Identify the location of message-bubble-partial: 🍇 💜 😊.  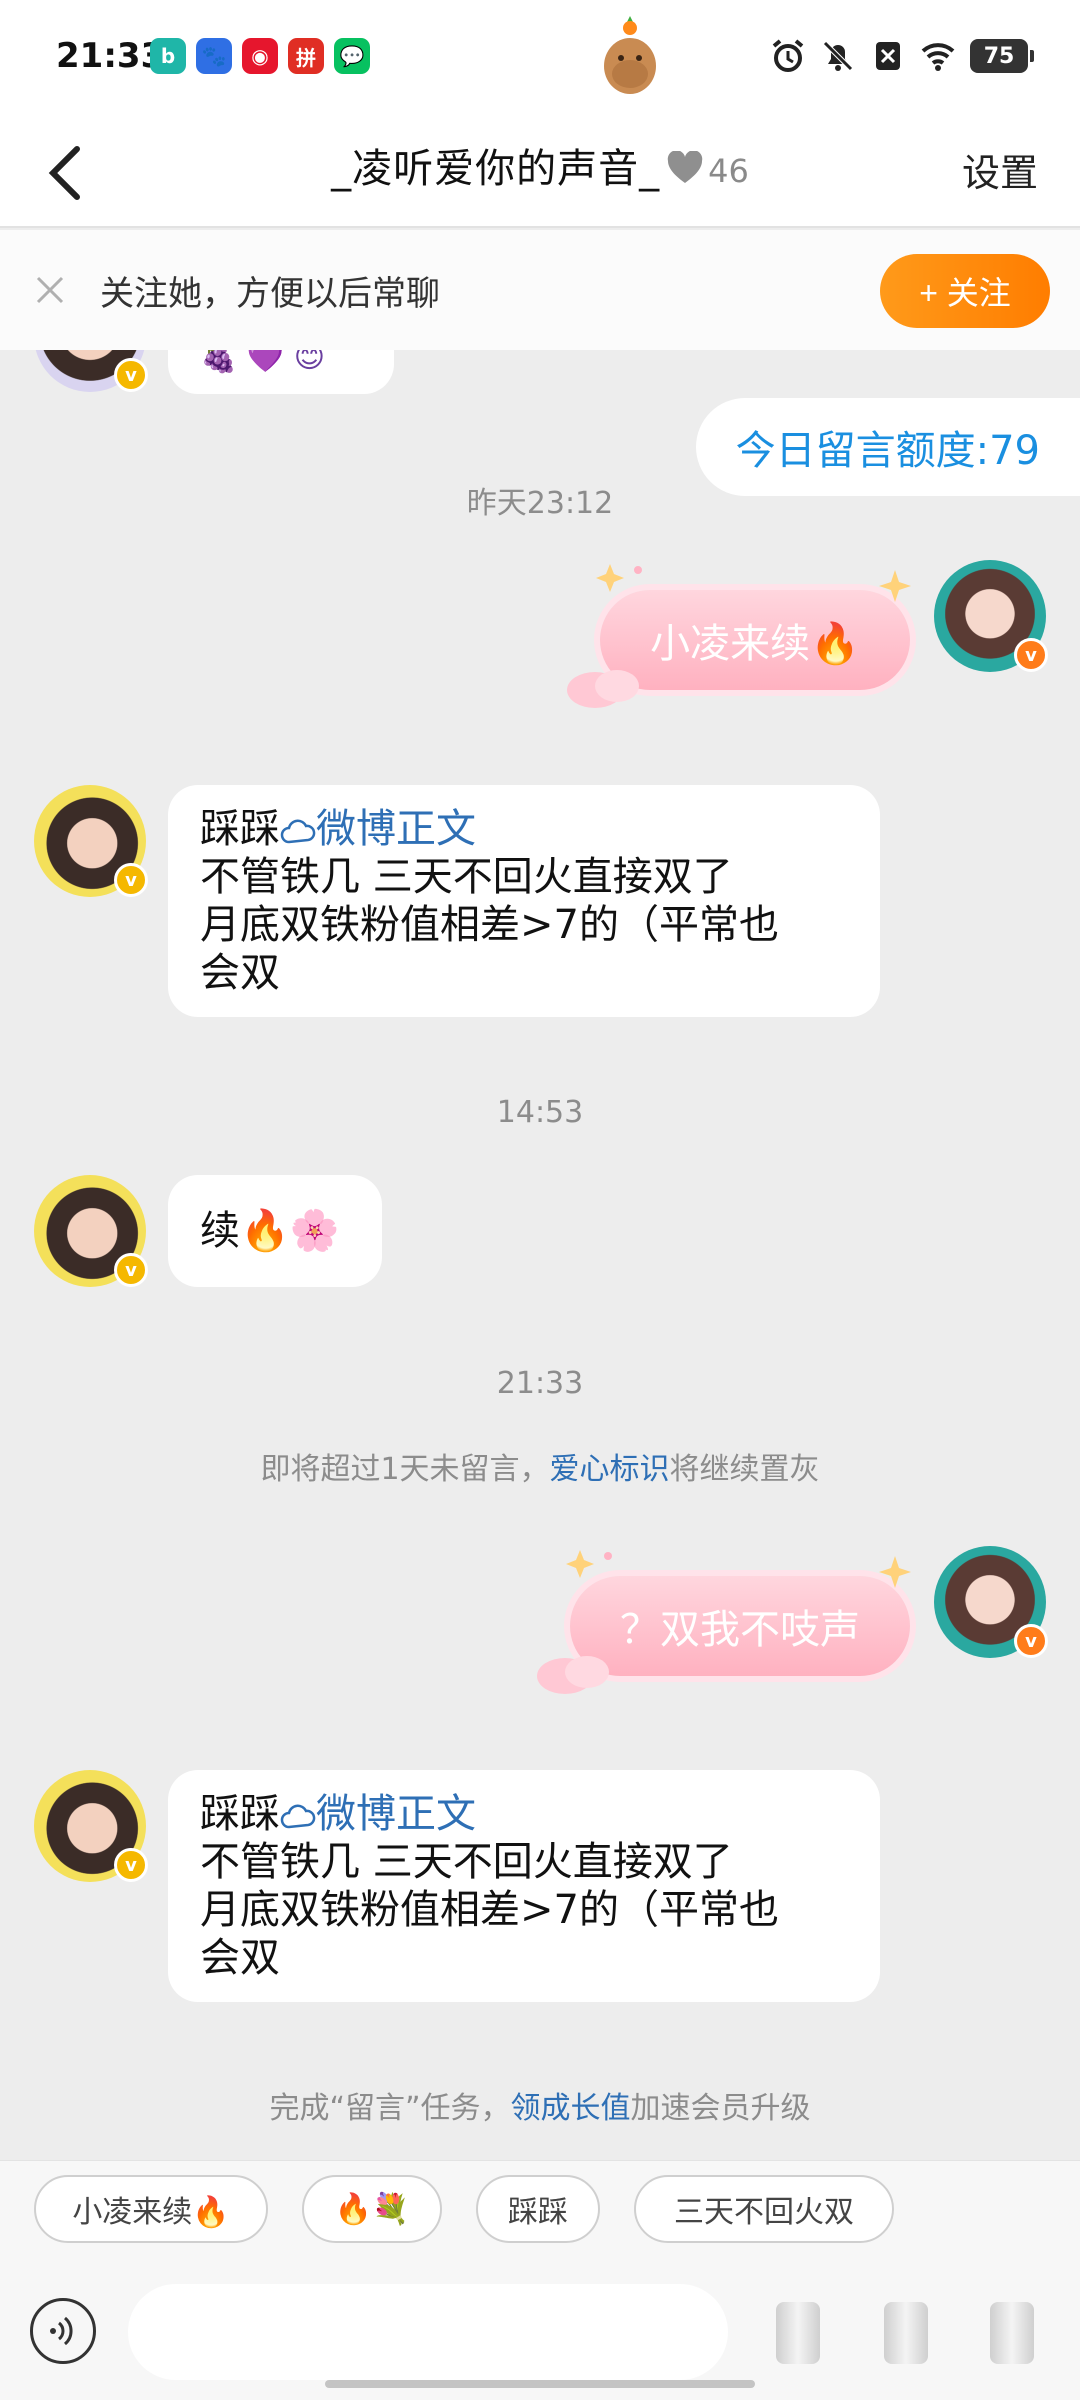
(281, 372).